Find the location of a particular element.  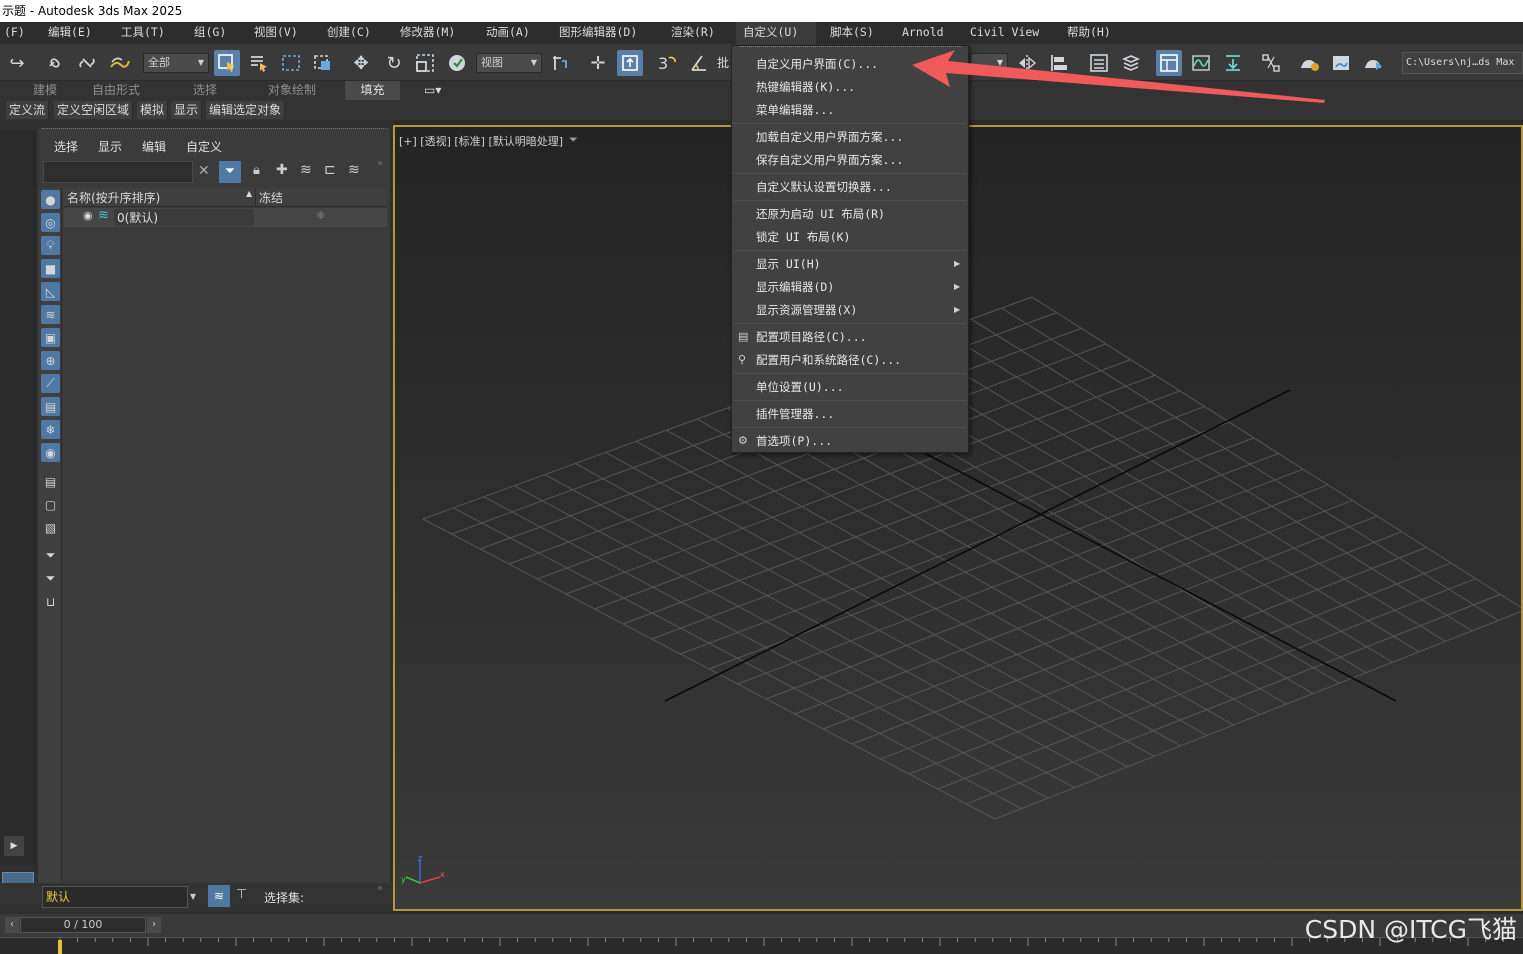

layers-stack-icon: ≋ is located at coordinates (306, 170).